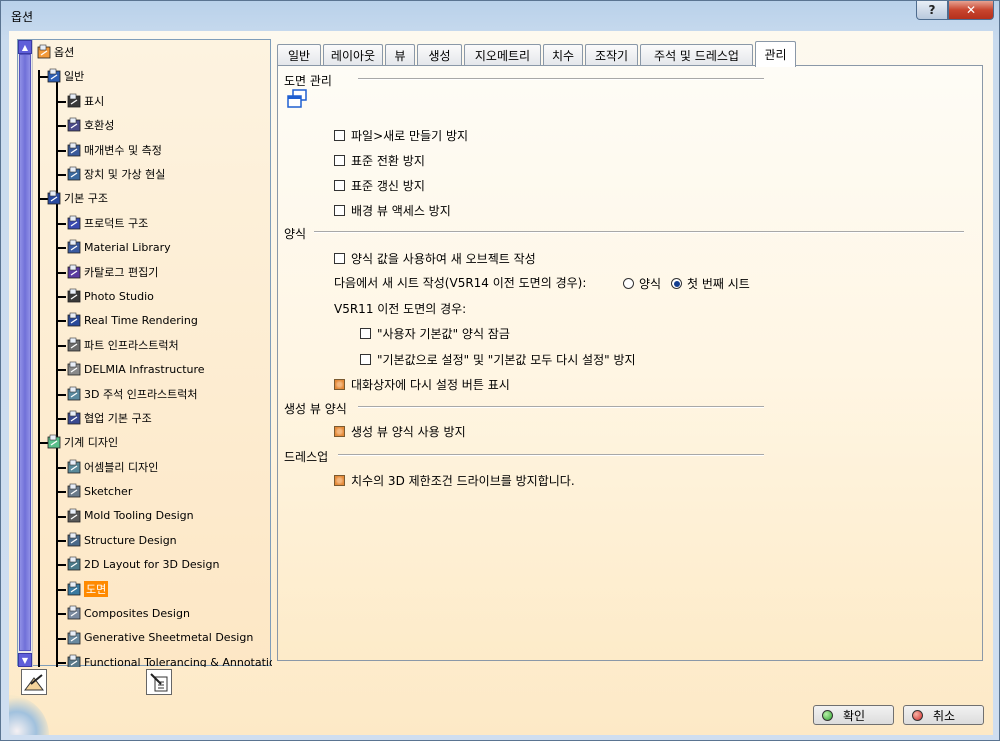 The image size is (1000, 741). I want to click on tree-item: Material Library, so click(118, 247).